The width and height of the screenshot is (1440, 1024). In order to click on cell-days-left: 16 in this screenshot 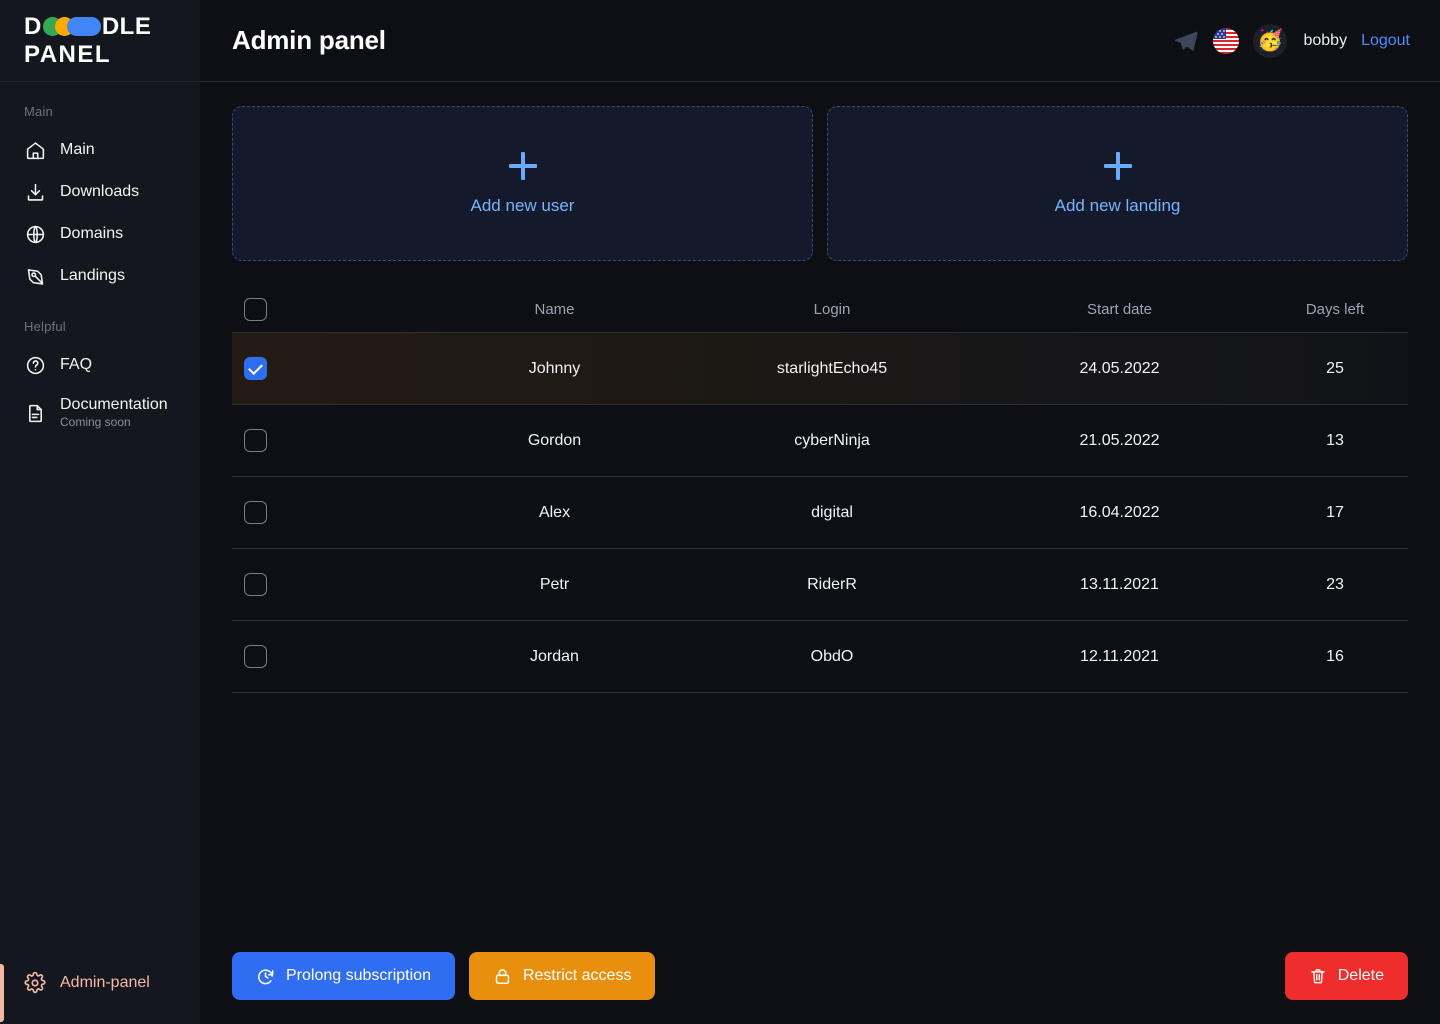, I will do `click(1335, 656)`.